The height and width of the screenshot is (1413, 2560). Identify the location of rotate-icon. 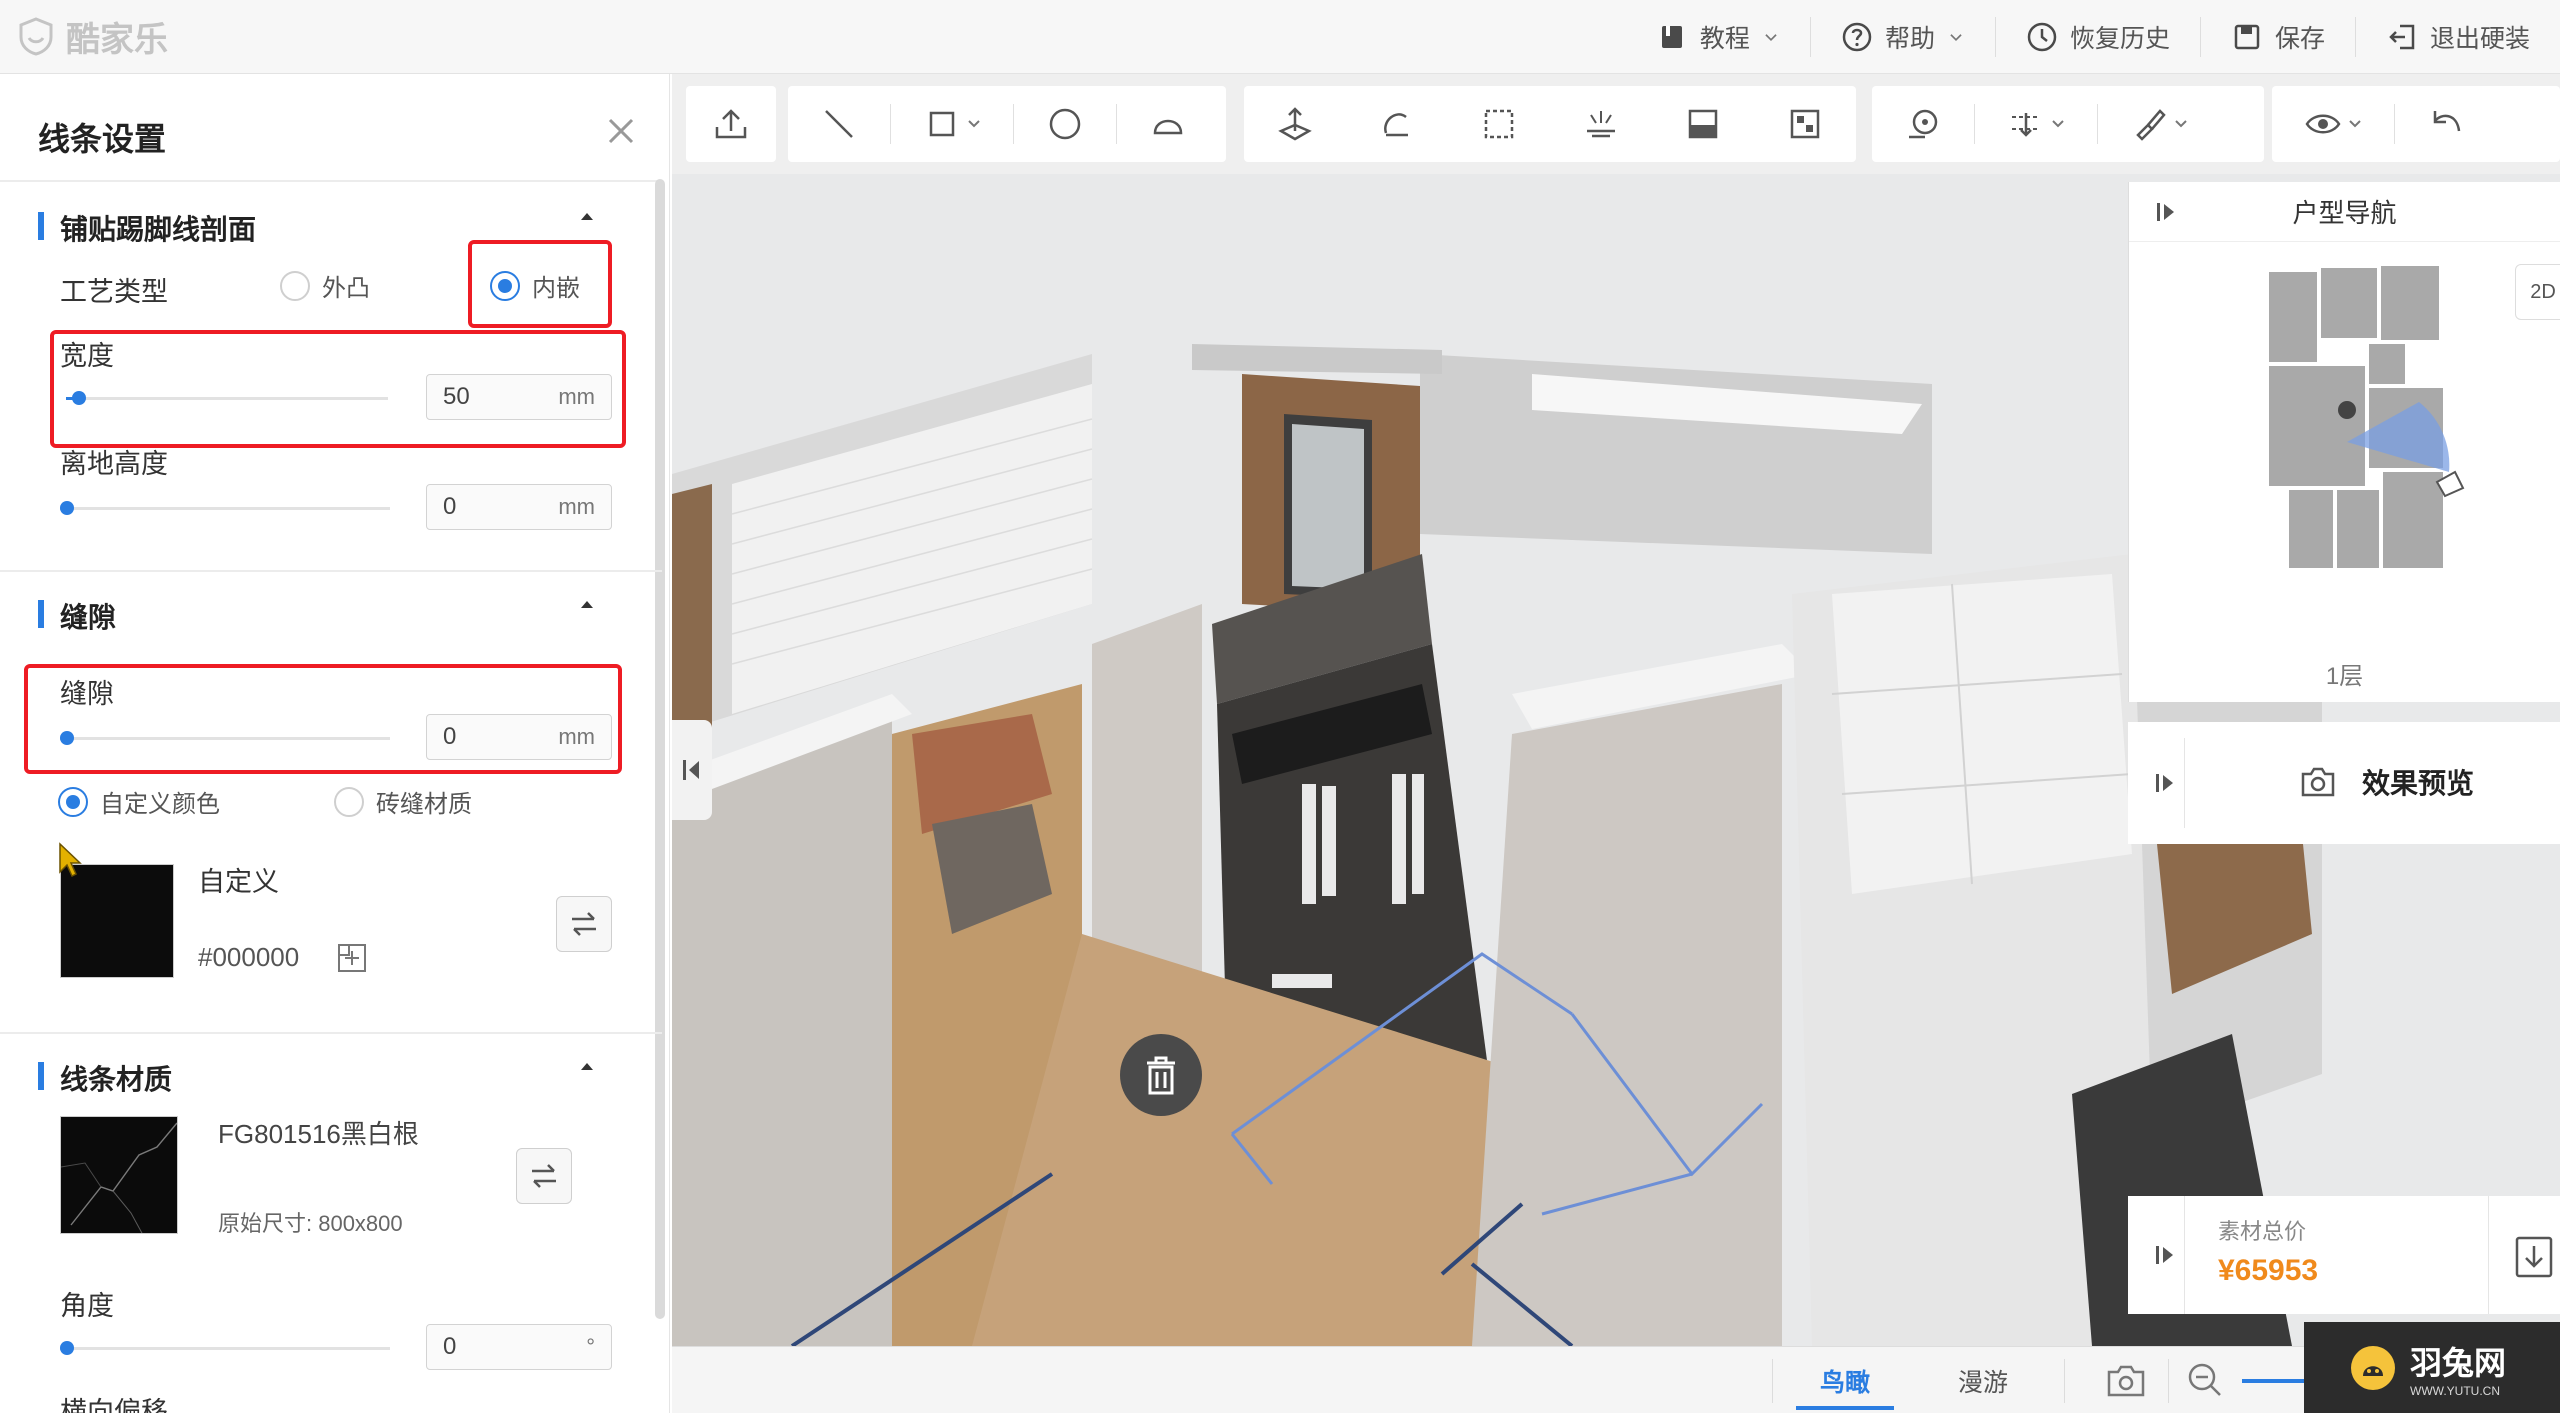
(1396, 125).